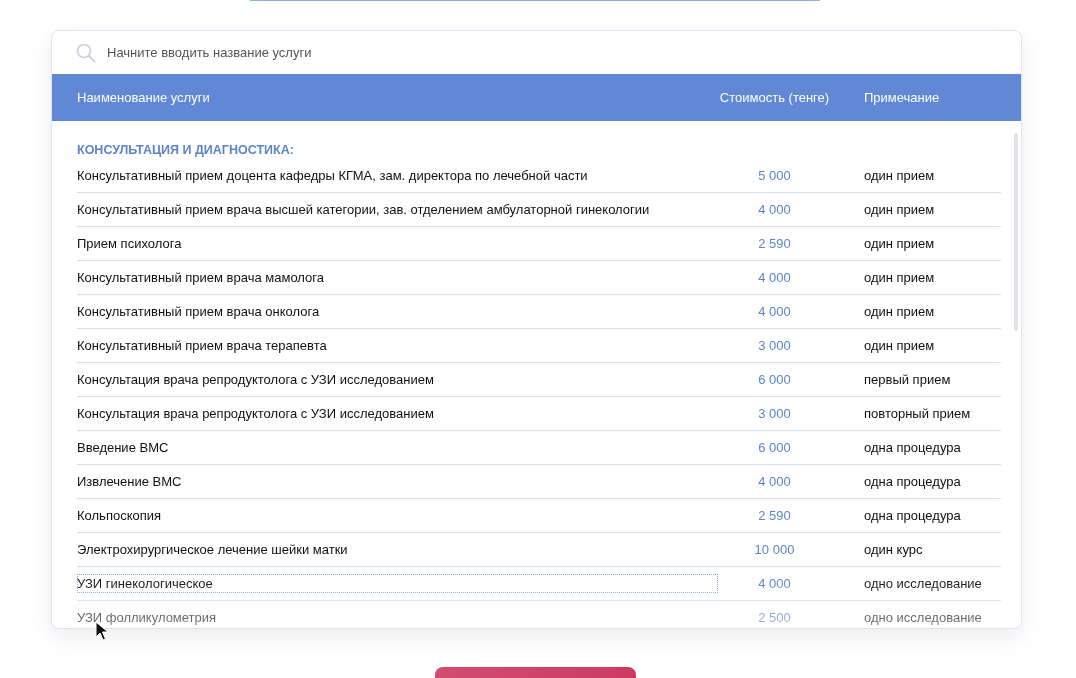 The height and width of the screenshot is (678, 1076). Describe the element at coordinates (120, 516) in the screenshot. I see `service-name: Кольпоскопия` at that location.